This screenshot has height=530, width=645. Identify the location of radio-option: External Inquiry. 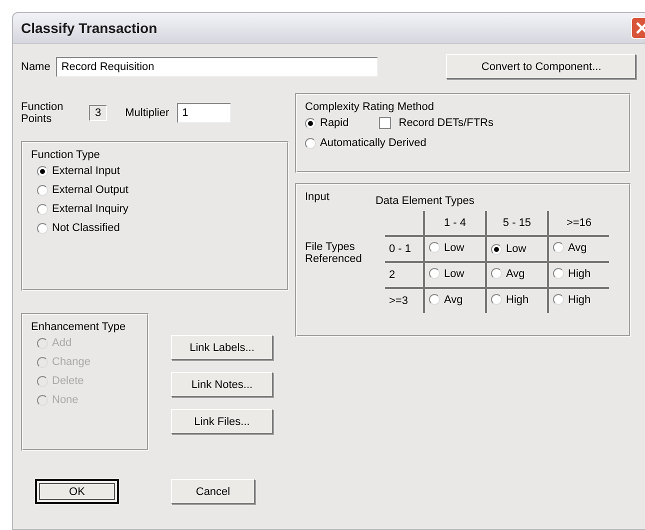
(82, 209).